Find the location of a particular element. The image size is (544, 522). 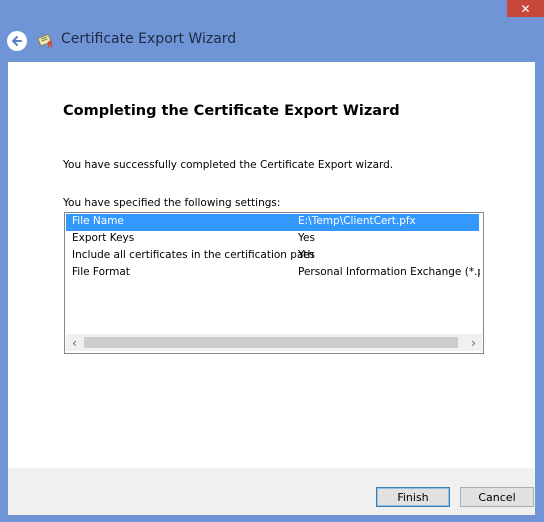

setting-name: Export Keys is located at coordinates (103, 238).